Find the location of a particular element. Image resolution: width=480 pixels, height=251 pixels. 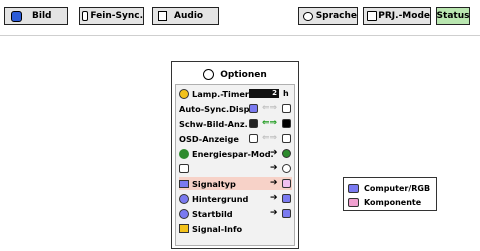

tab-bild: Bild is located at coordinates (36, 16).